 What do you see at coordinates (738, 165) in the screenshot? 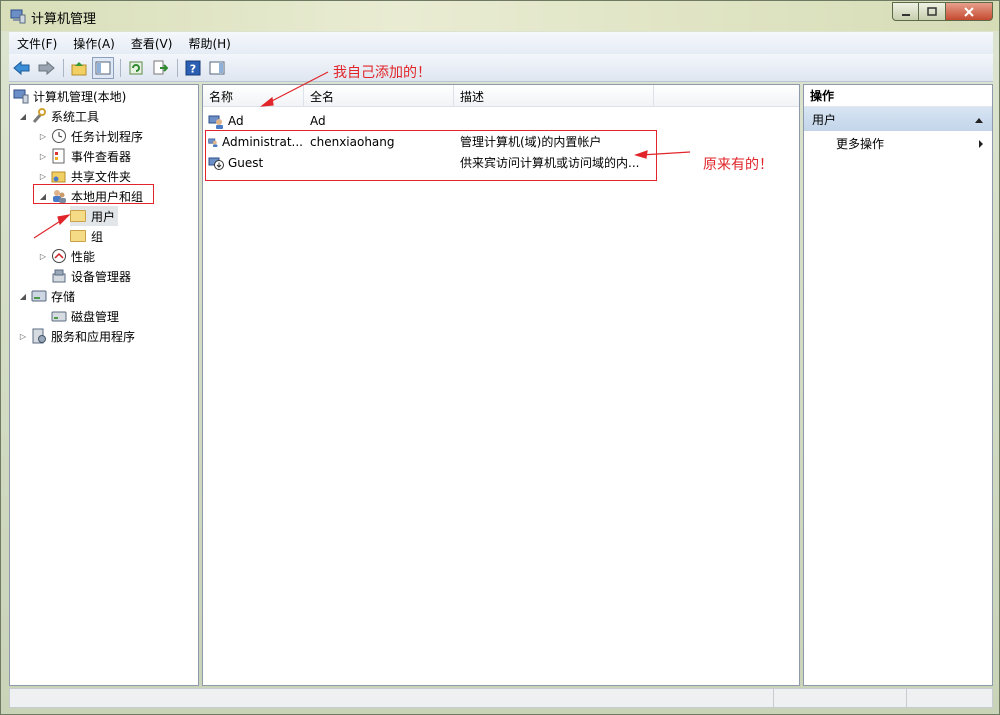
I see `annotation-original-text: 原来有的！` at bounding box center [738, 165].